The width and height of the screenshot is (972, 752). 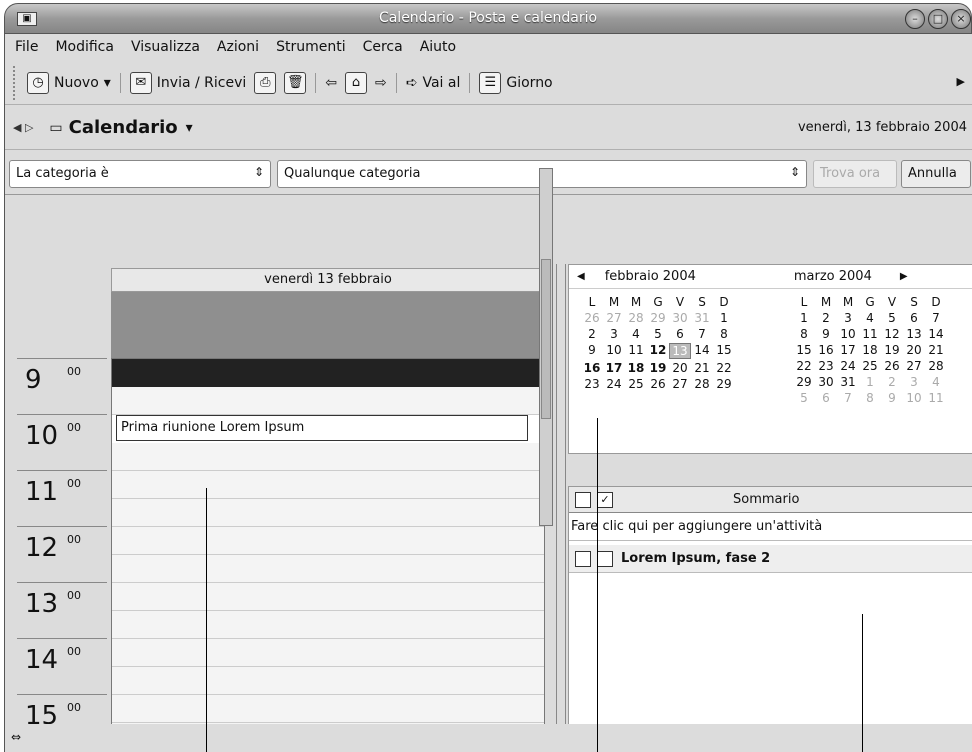 I want to click on event-item: Prima riunione Lorem Ipsum, so click(x=322, y=428).